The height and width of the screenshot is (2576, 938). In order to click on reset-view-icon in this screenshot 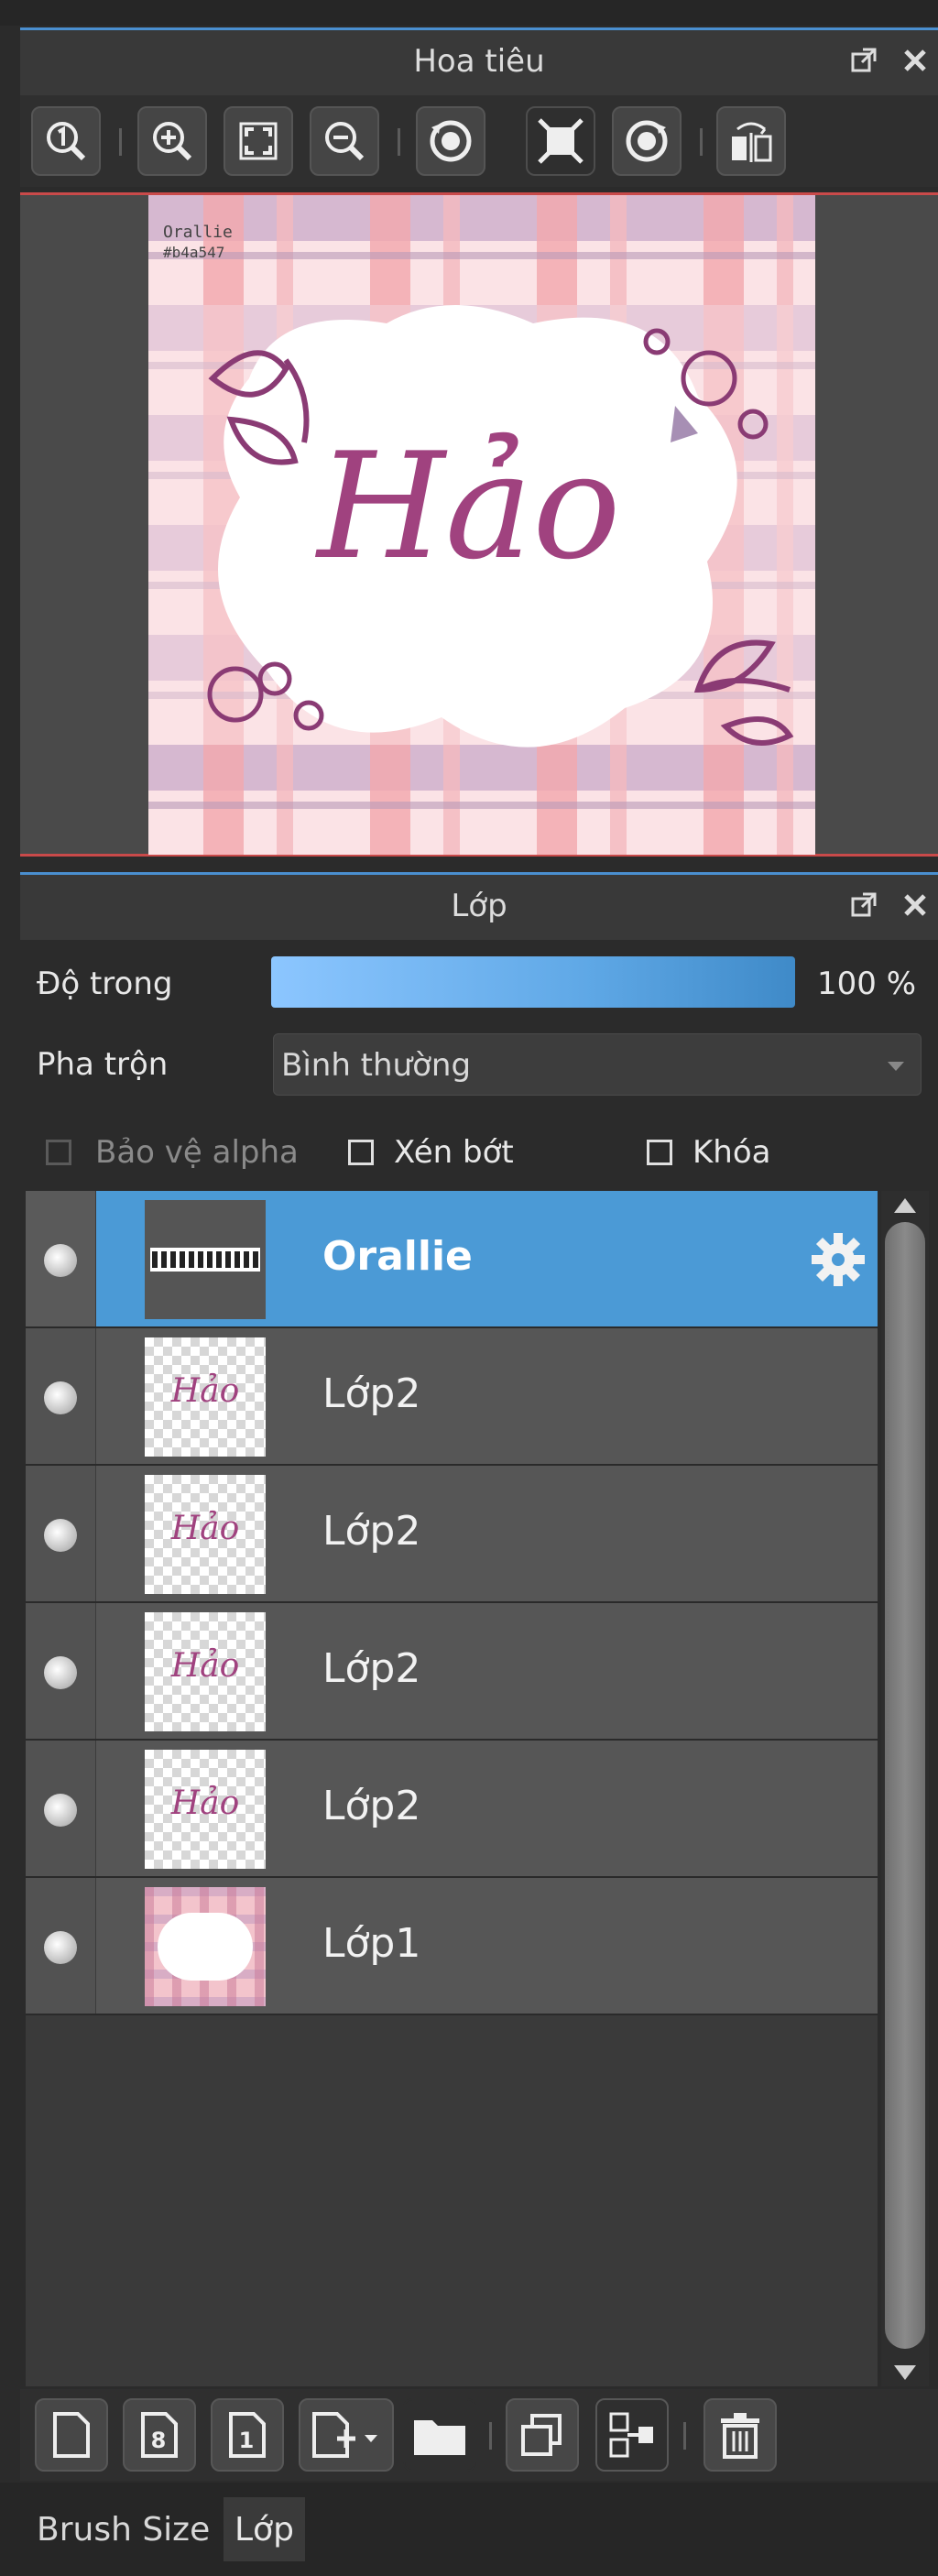, I will do `click(561, 141)`.